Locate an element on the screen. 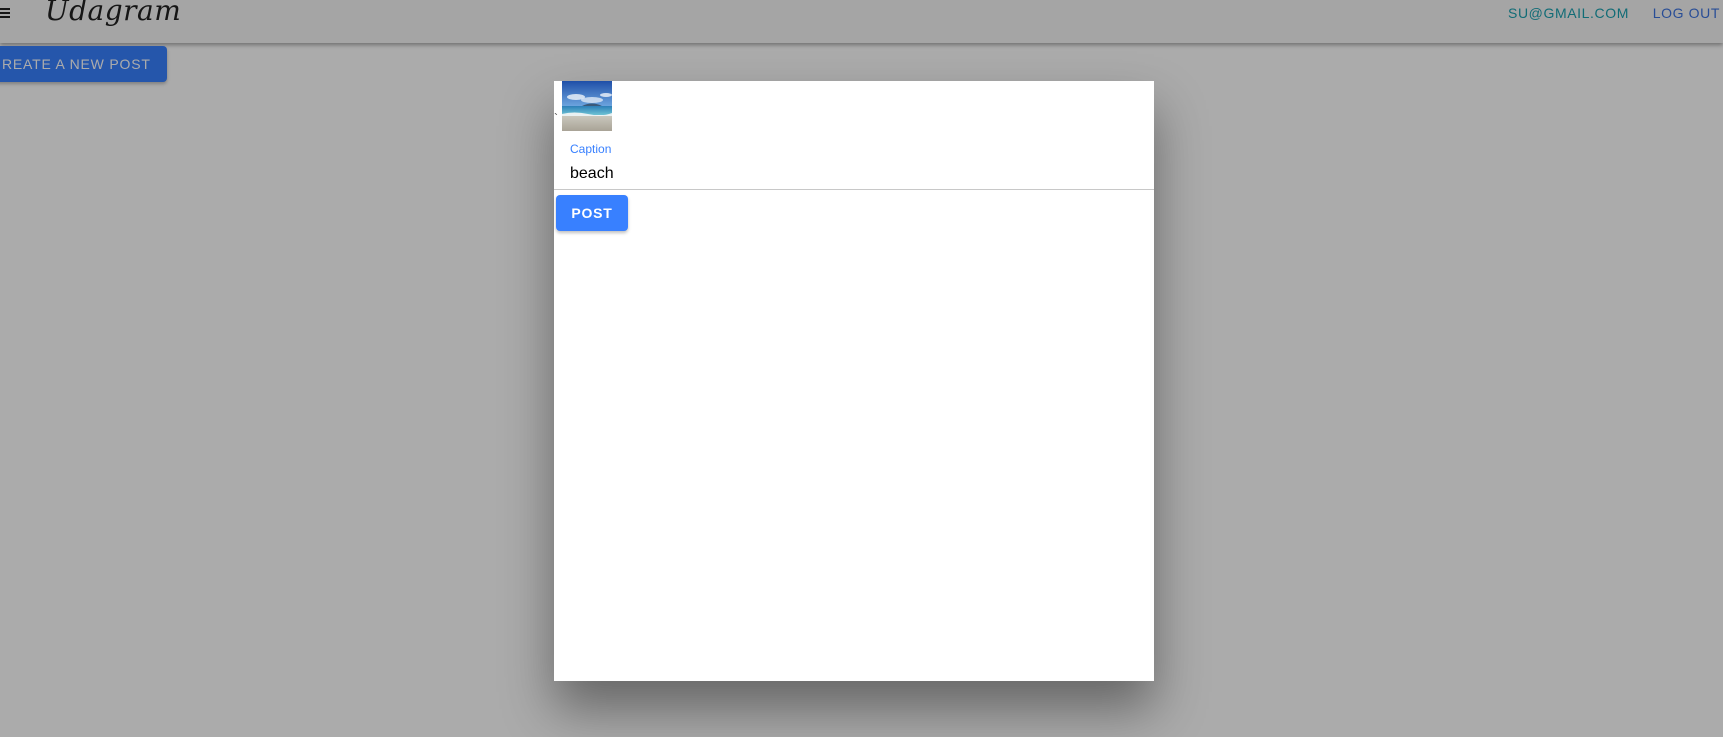  beach-image-preview is located at coordinates (587, 106).